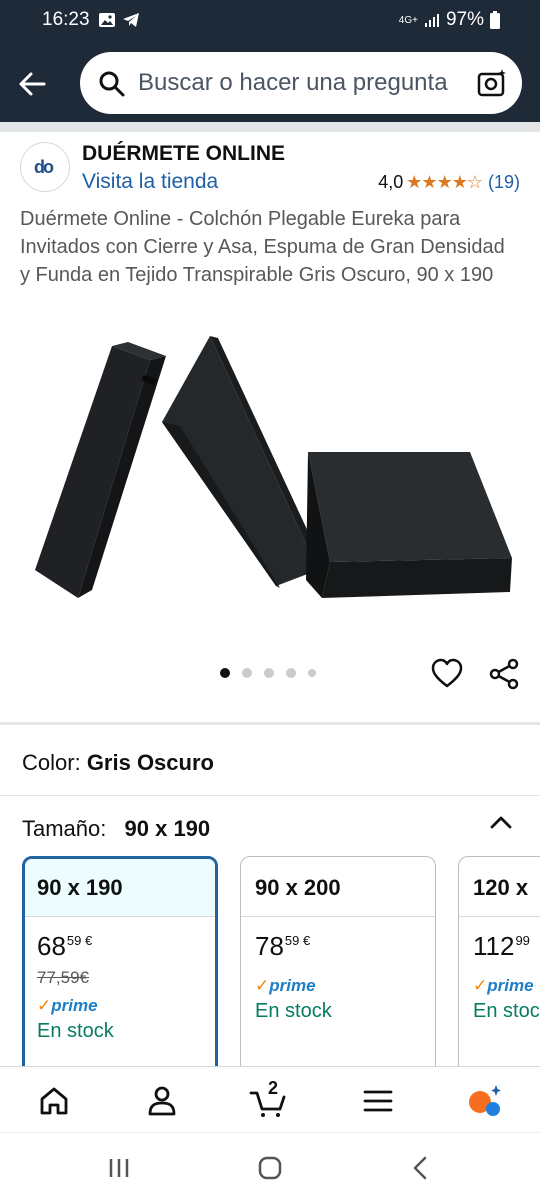 The width and height of the screenshot is (540, 1200). What do you see at coordinates (51, 762) in the screenshot?
I see `color-label: Color:` at bounding box center [51, 762].